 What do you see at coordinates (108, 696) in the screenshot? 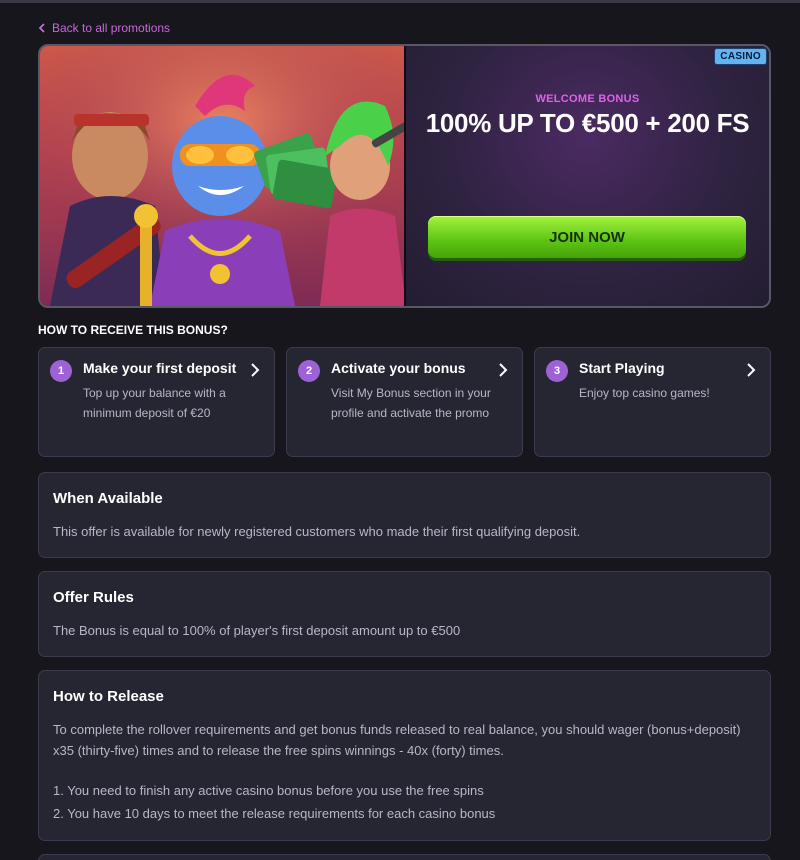
I see `card-title: How to Release` at bounding box center [108, 696].